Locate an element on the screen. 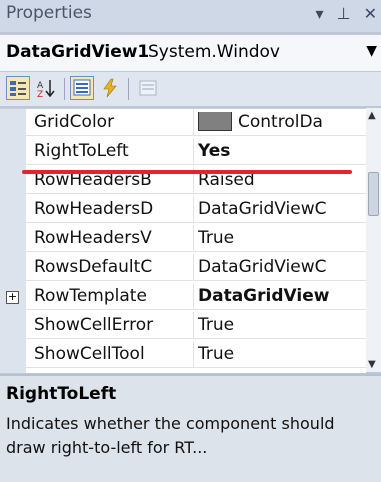 The width and height of the screenshot is (381, 482). description-title: RightToLeft is located at coordinates (61, 394).